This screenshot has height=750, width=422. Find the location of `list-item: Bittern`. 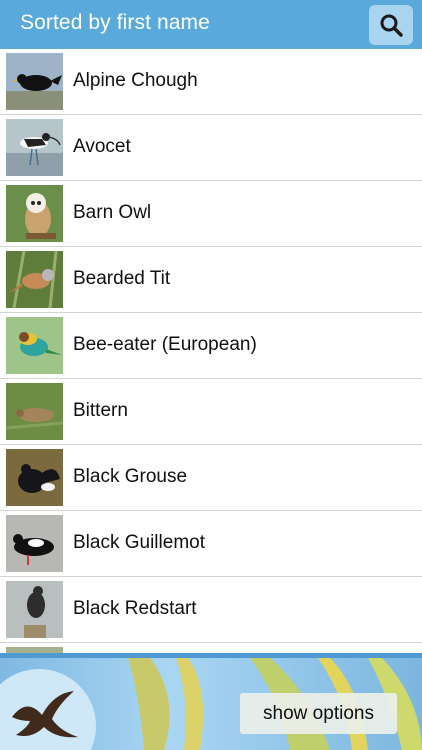

list-item: Bittern is located at coordinates (211, 412).